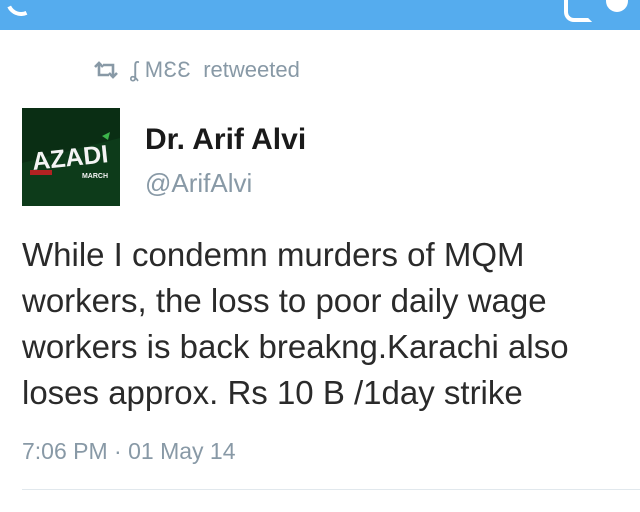  I want to click on avatar: AZADI MARCH, so click(71, 157).